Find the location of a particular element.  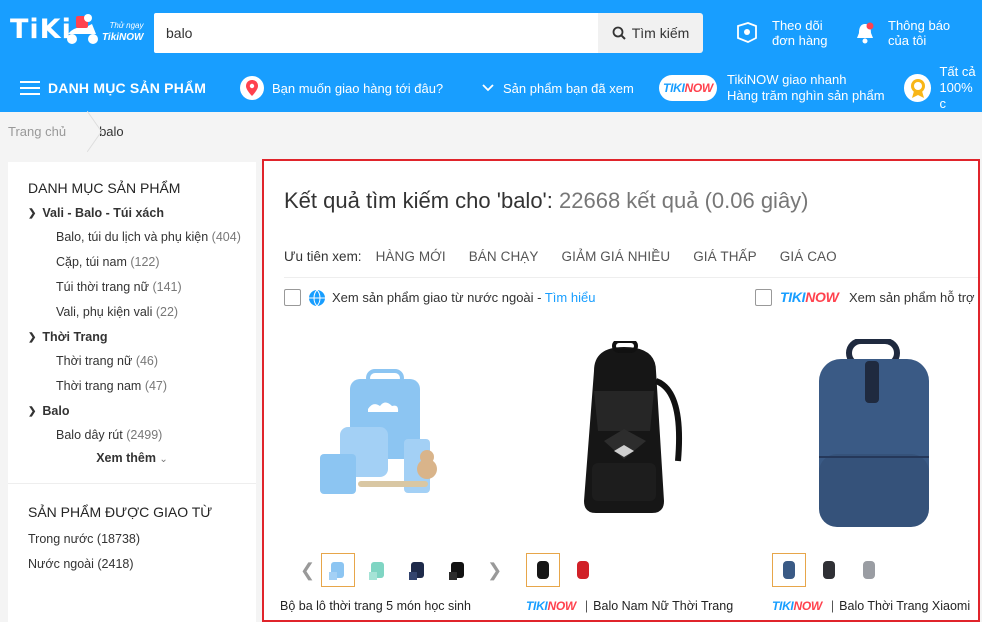

product-thumbnails is located at coordinates (566, 570).